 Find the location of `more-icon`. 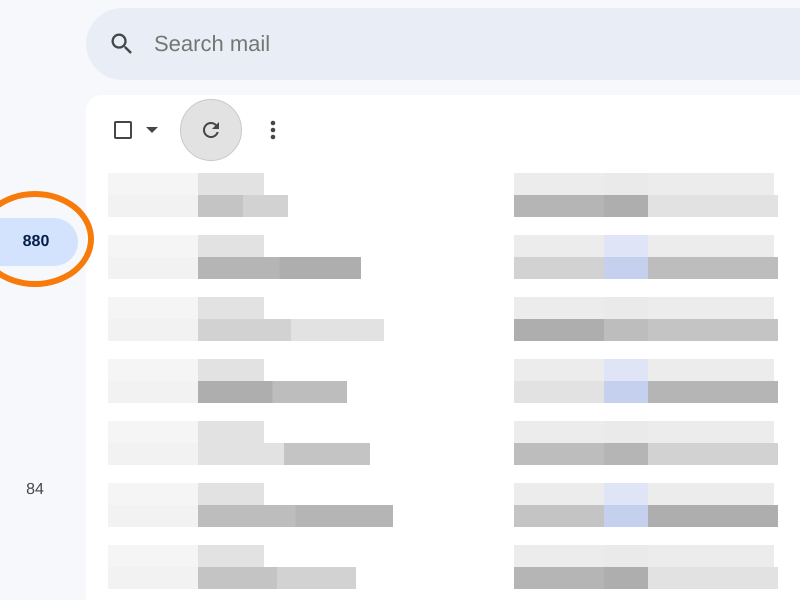

more-icon is located at coordinates (273, 130).